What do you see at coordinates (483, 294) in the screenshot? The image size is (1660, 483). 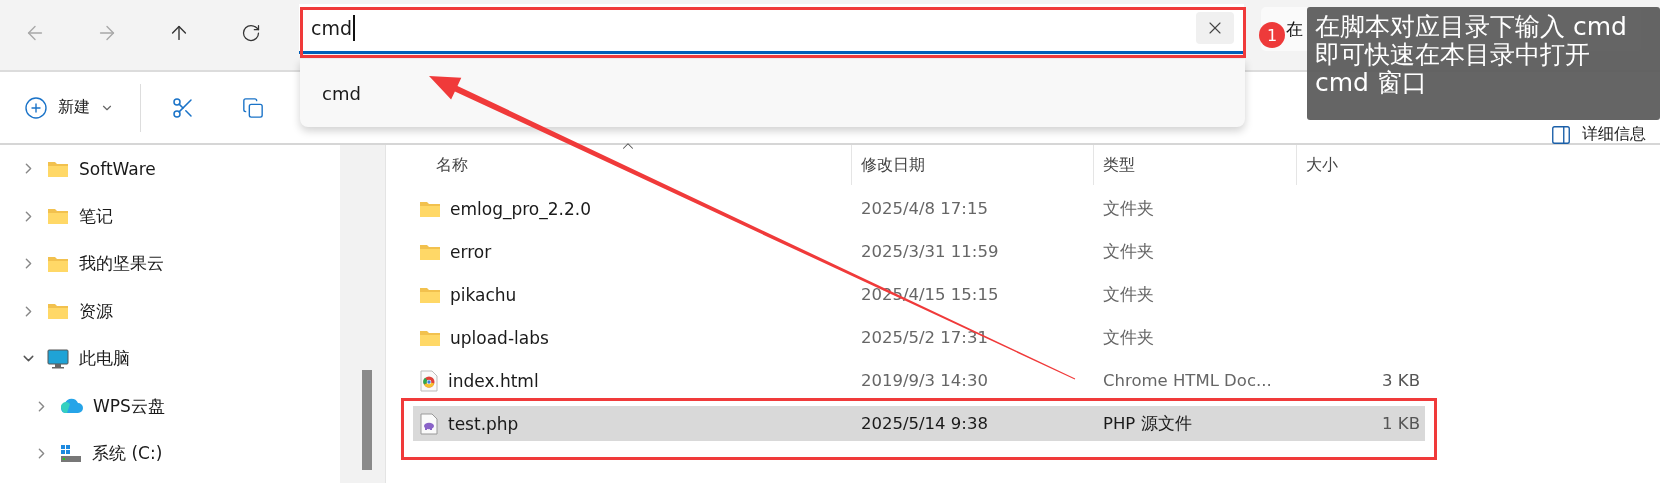 I see `file-name: pikachu` at bounding box center [483, 294].